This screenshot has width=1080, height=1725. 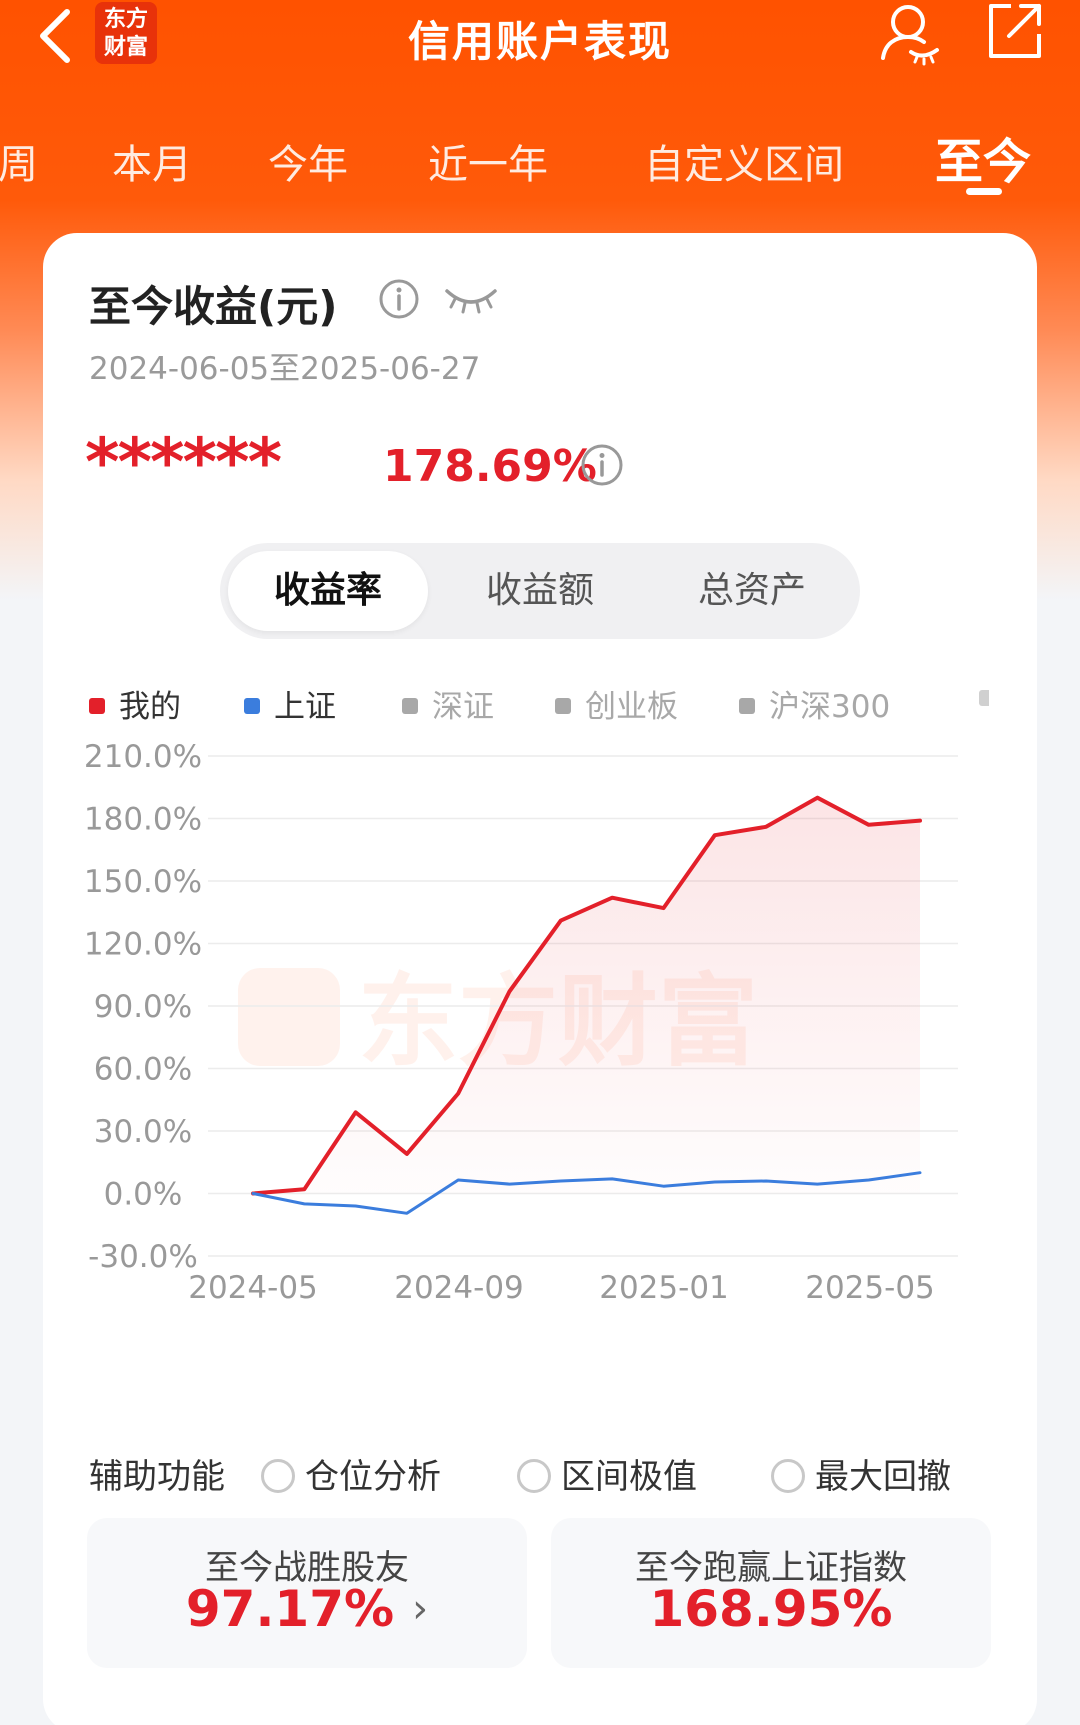 I want to click on segment-return-amount: 收益额, so click(x=540, y=591).